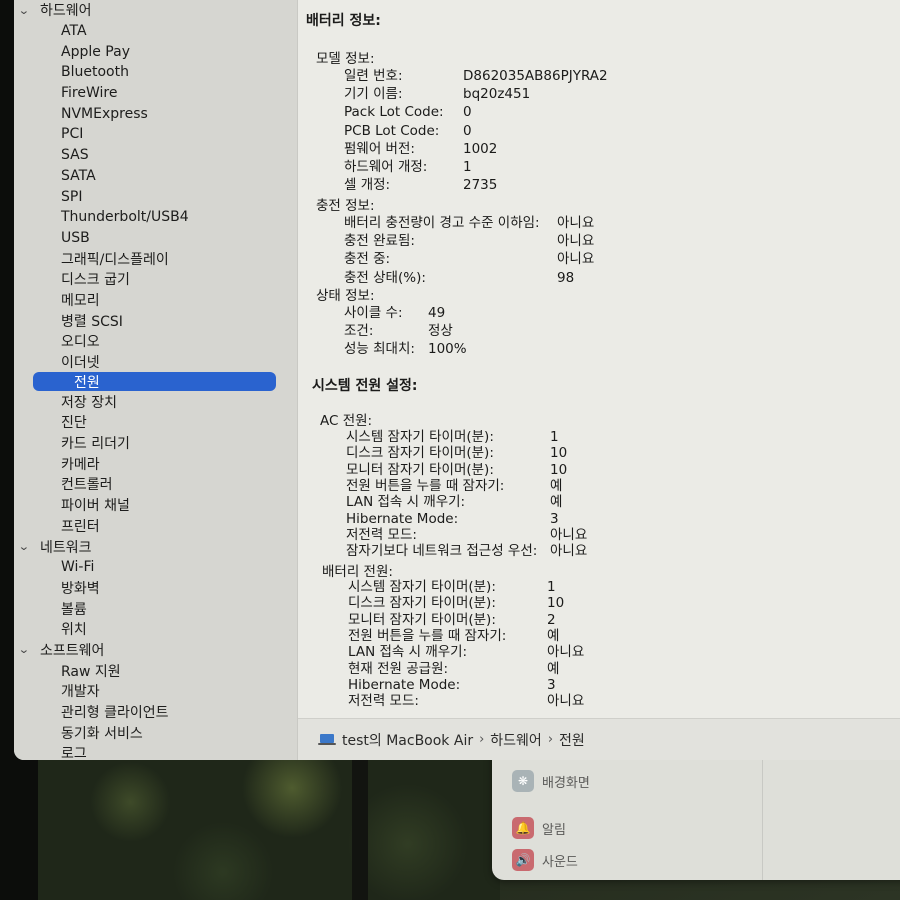  I want to click on sidebar-item-label: 오디오, so click(80, 342).